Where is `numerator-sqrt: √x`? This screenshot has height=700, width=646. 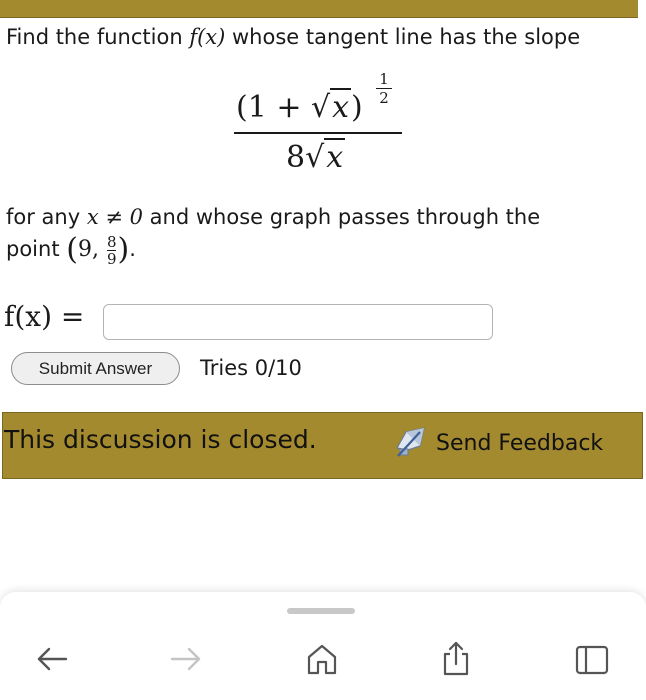 numerator-sqrt: √x is located at coordinates (331, 106).